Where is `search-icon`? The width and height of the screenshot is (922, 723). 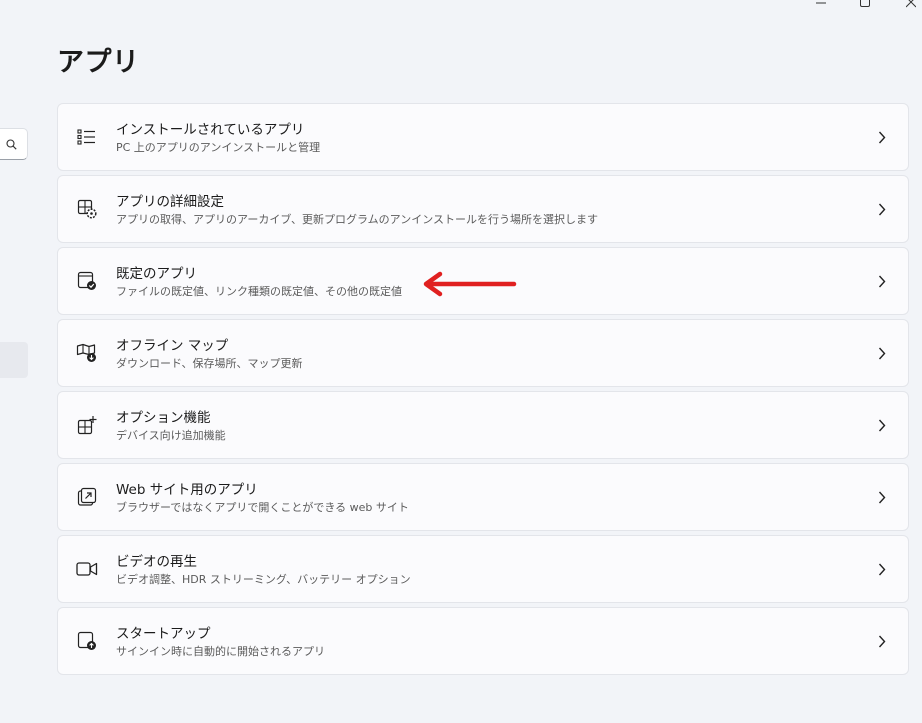 search-icon is located at coordinates (11, 144).